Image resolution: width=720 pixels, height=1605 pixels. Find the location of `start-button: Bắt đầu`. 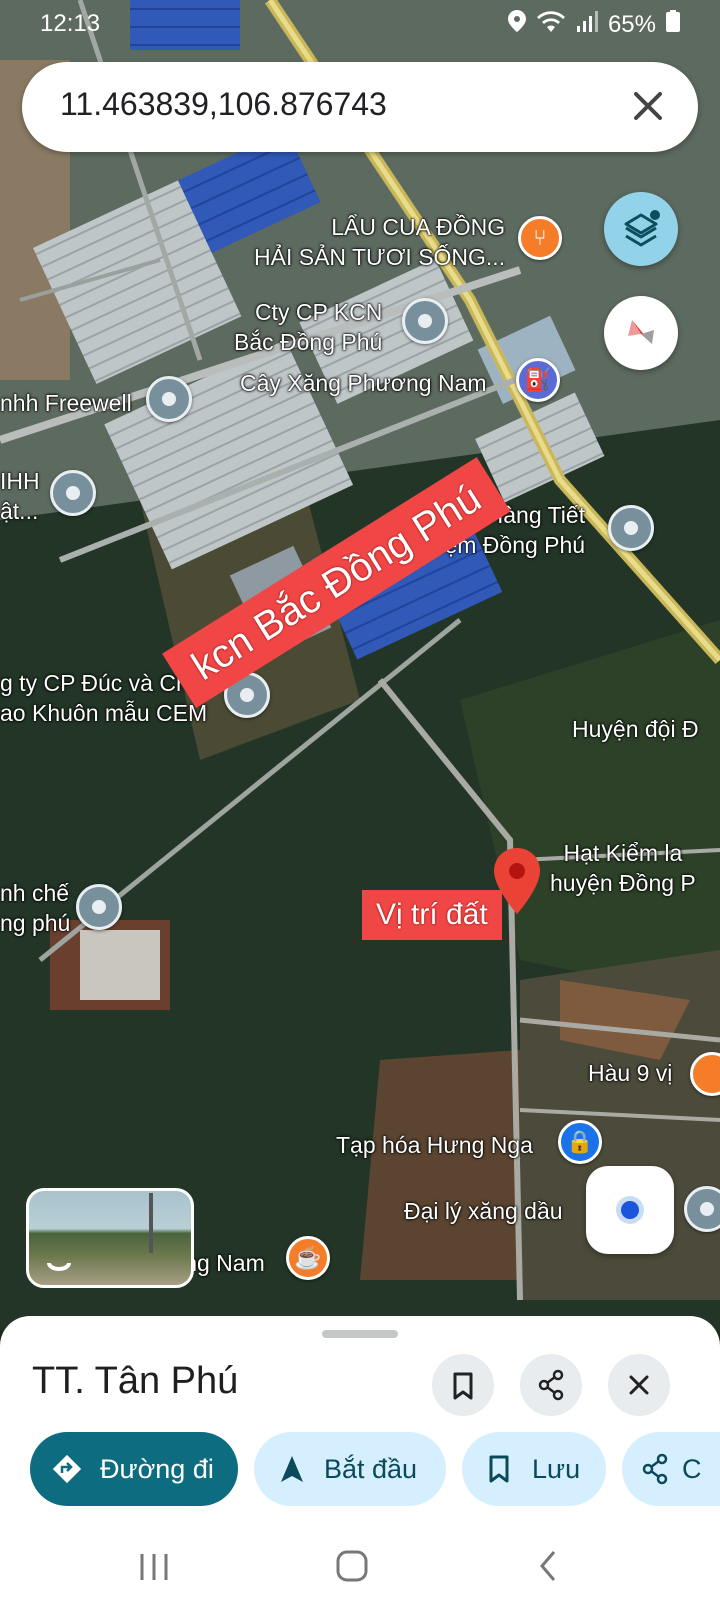

start-button: Bắt đầu is located at coordinates (350, 1469).